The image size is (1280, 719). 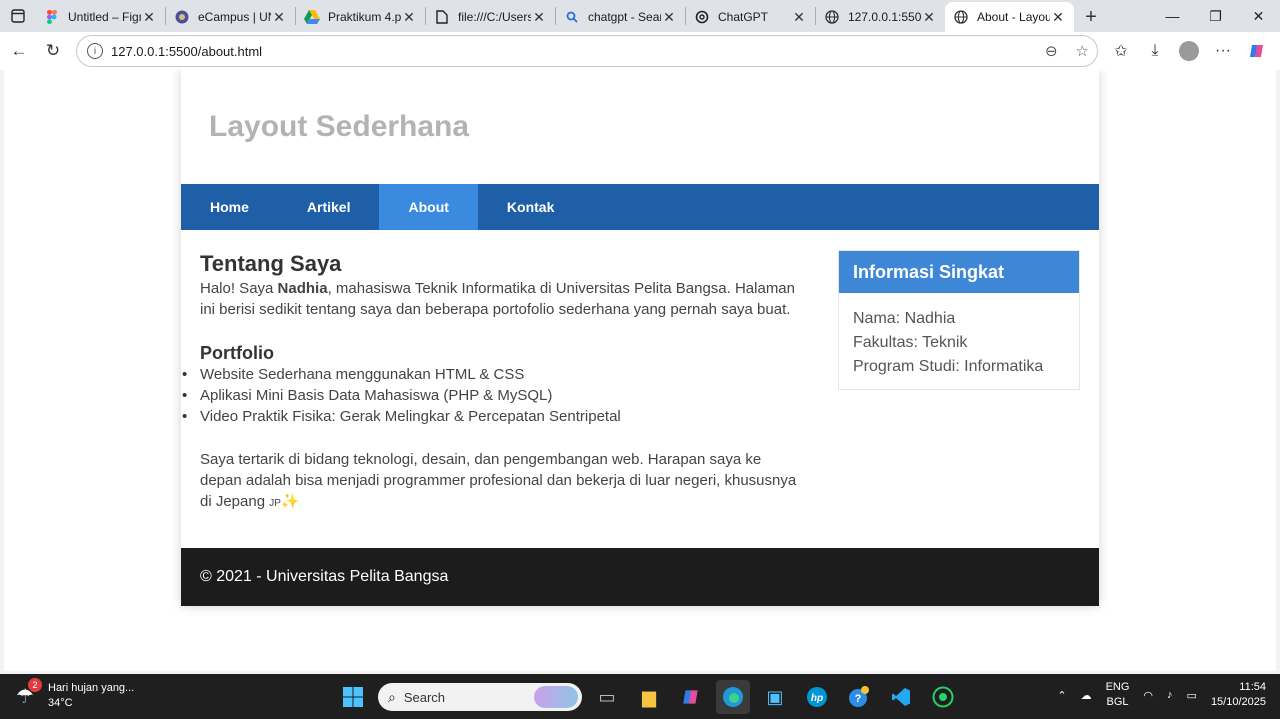 I want to click on minimize-button: —, so click(x=1172, y=16).